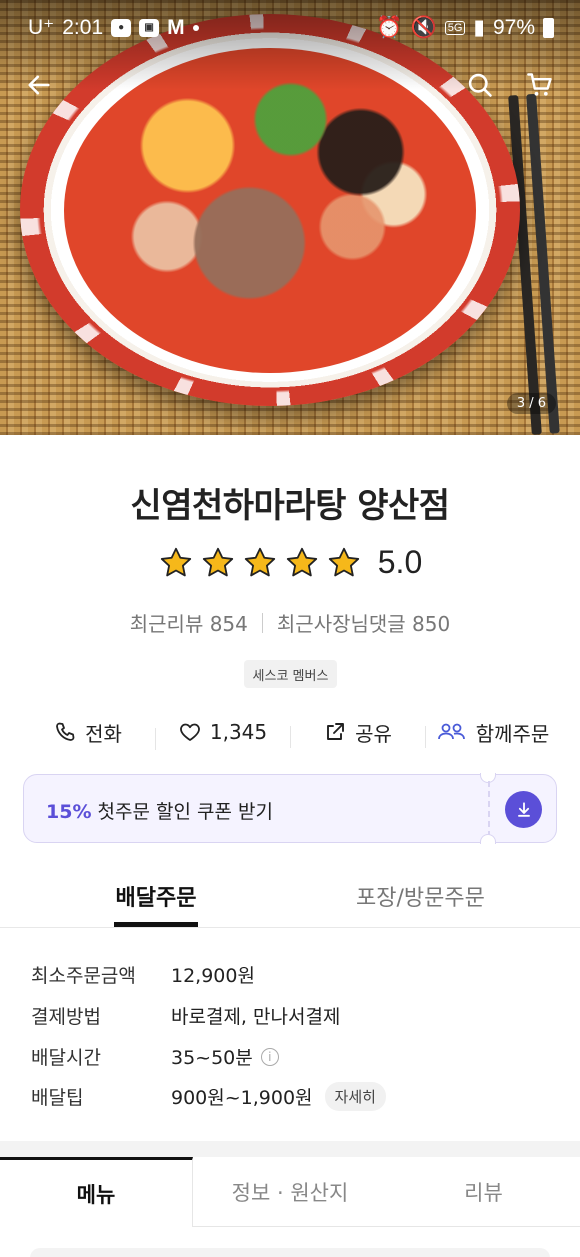 Image resolution: width=580 pixels, height=1257 pixels. Describe the element at coordinates (262, 622) in the screenshot. I see `divider` at that location.